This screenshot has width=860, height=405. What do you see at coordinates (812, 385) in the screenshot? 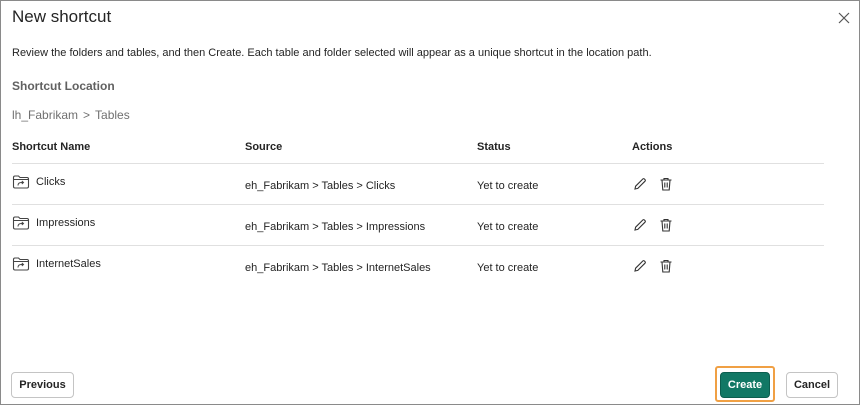
I see `cancel-button: Cancel` at bounding box center [812, 385].